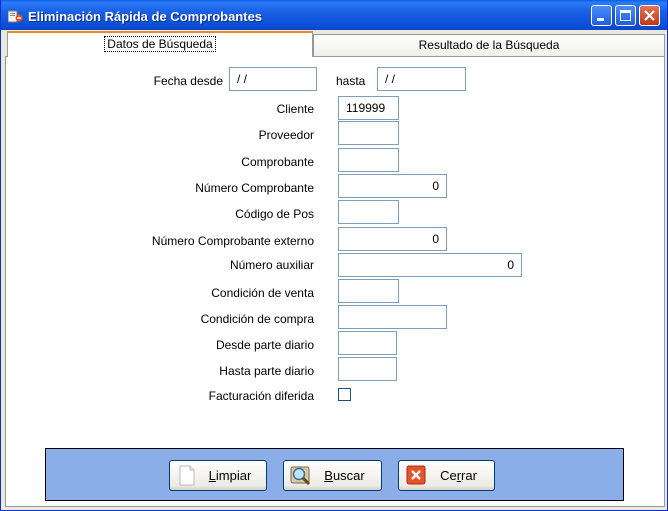 Image resolution: width=668 pixels, height=511 pixels. What do you see at coordinates (344, 394) in the screenshot?
I see `facturacion-diferida-checkbox` at bounding box center [344, 394].